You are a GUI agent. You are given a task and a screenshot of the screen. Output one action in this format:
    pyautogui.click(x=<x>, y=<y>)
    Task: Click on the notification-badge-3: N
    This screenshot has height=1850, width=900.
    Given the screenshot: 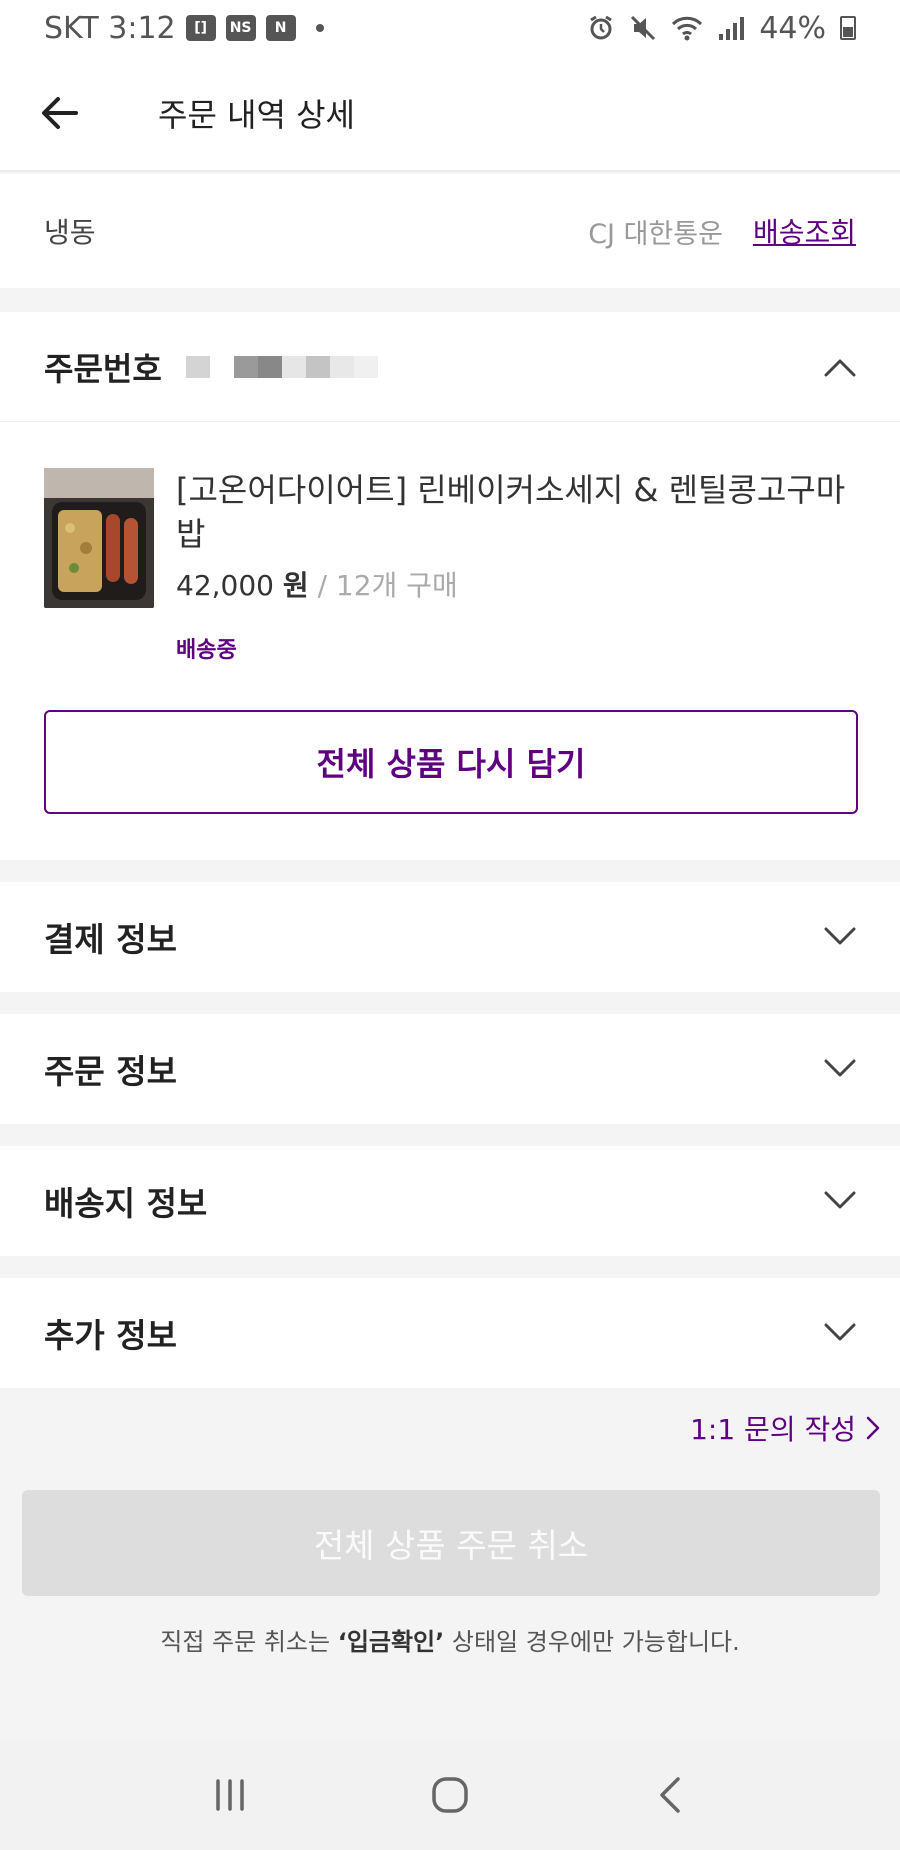 What is the action you would take?
    pyautogui.click(x=280, y=28)
    